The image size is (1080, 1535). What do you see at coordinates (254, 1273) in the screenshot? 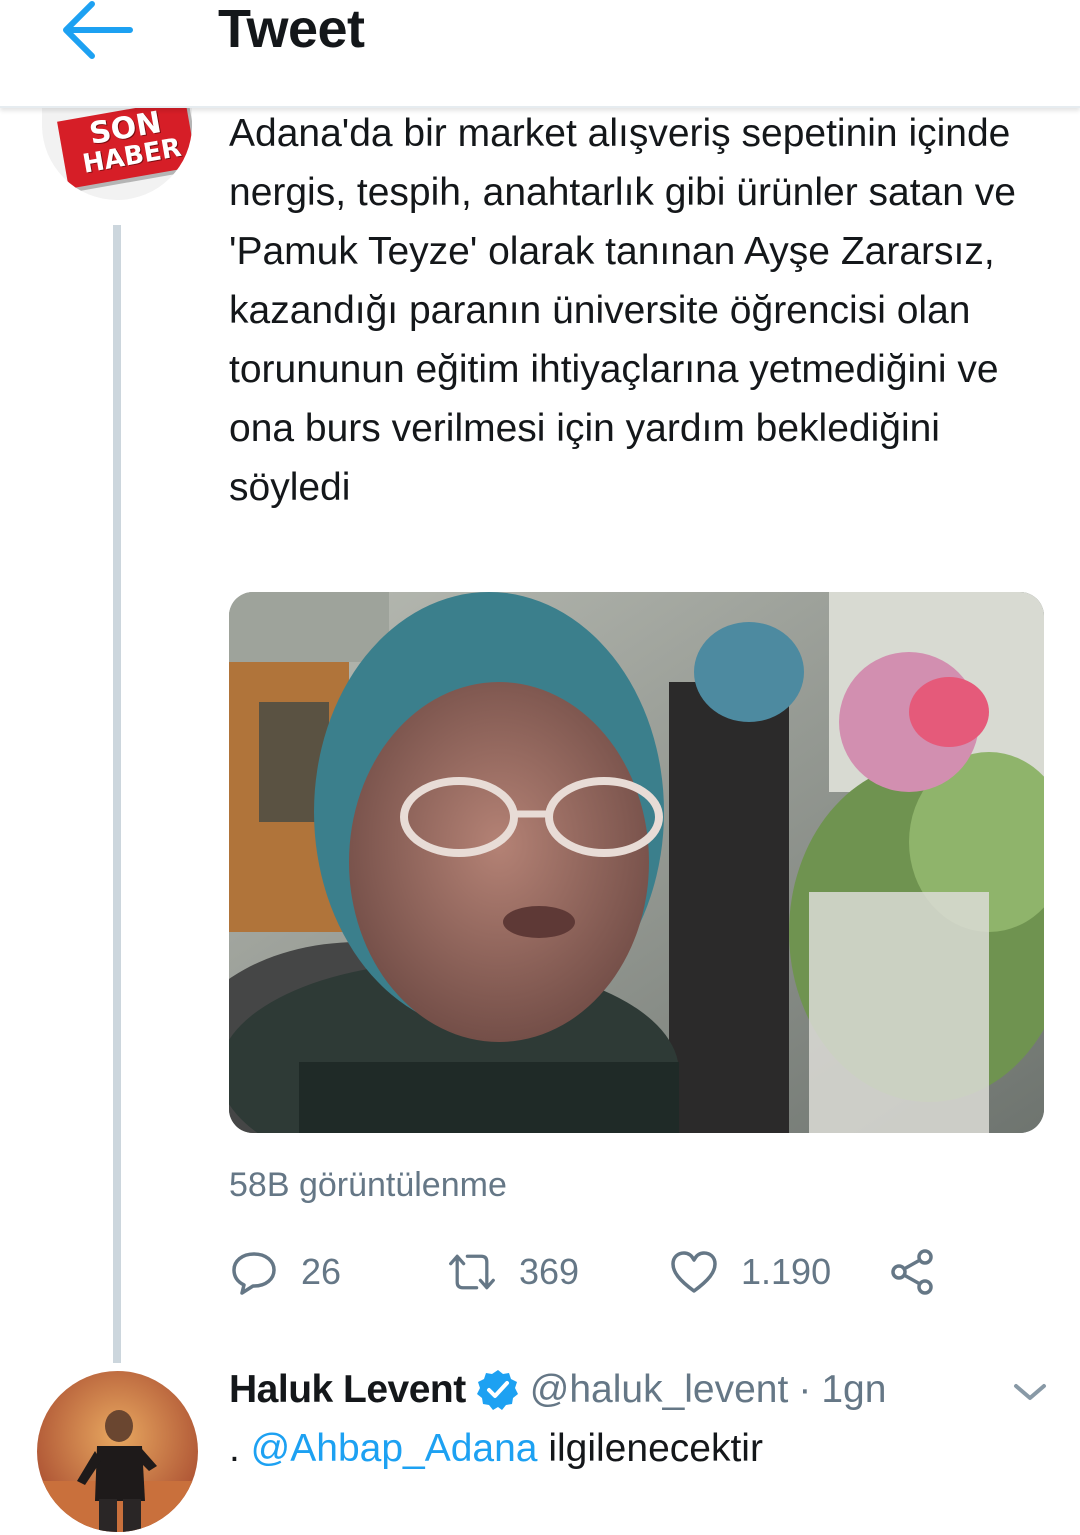
I see `reply-icon` at bounding box center [254, 1273].